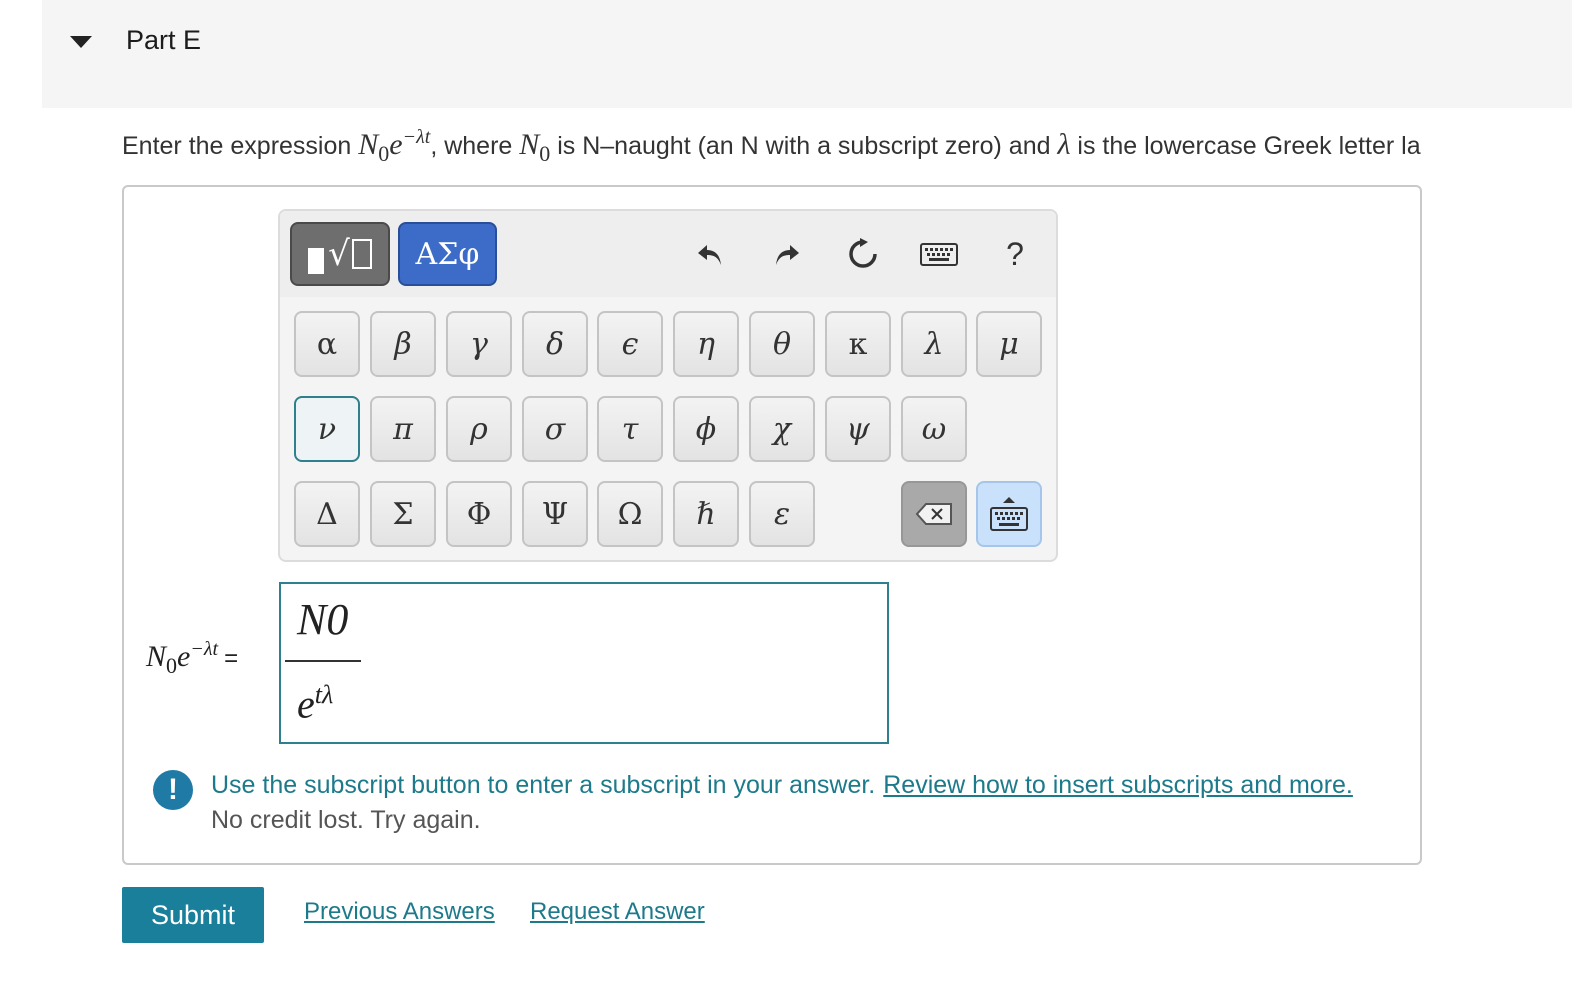 The height and width of the screenshot is (994, 1572). Describe the element at coordinates (630, 514) in the screenshot. I see `key-capital-omega: Ω` at that location.